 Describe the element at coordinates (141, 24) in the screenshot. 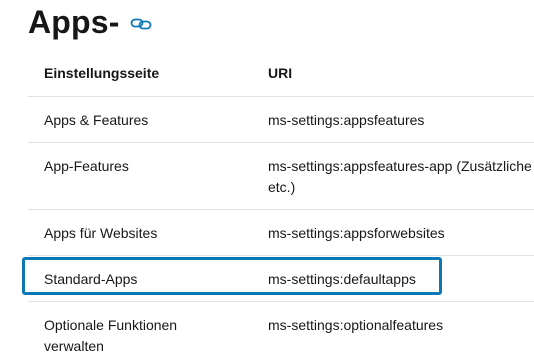

I see `link-icon` at that location.